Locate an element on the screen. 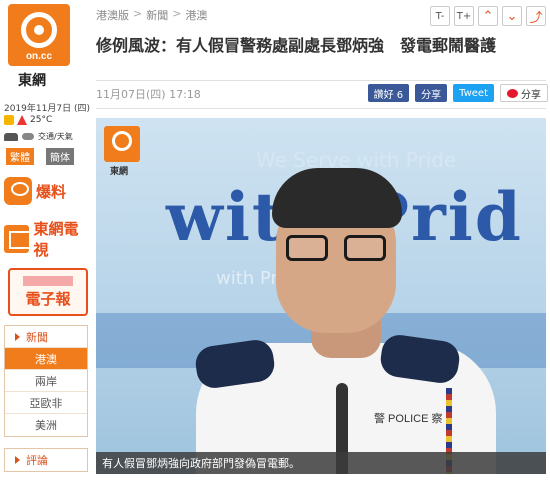 This screenshot has width=550, height=482. glasses-lens-right is located at coordinates (365, 248).